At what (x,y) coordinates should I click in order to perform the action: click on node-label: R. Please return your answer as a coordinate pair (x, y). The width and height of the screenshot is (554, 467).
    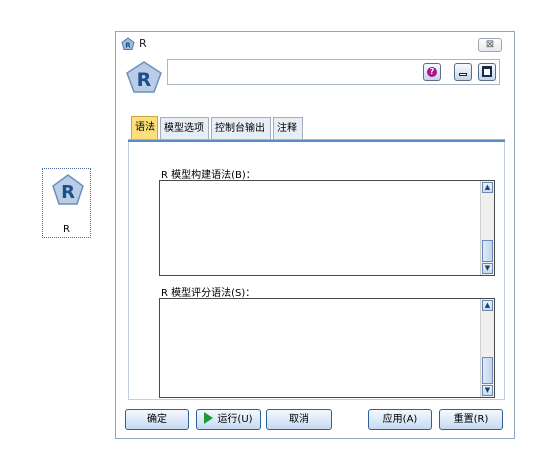
    Looking at the image, I should click on (66, 229).